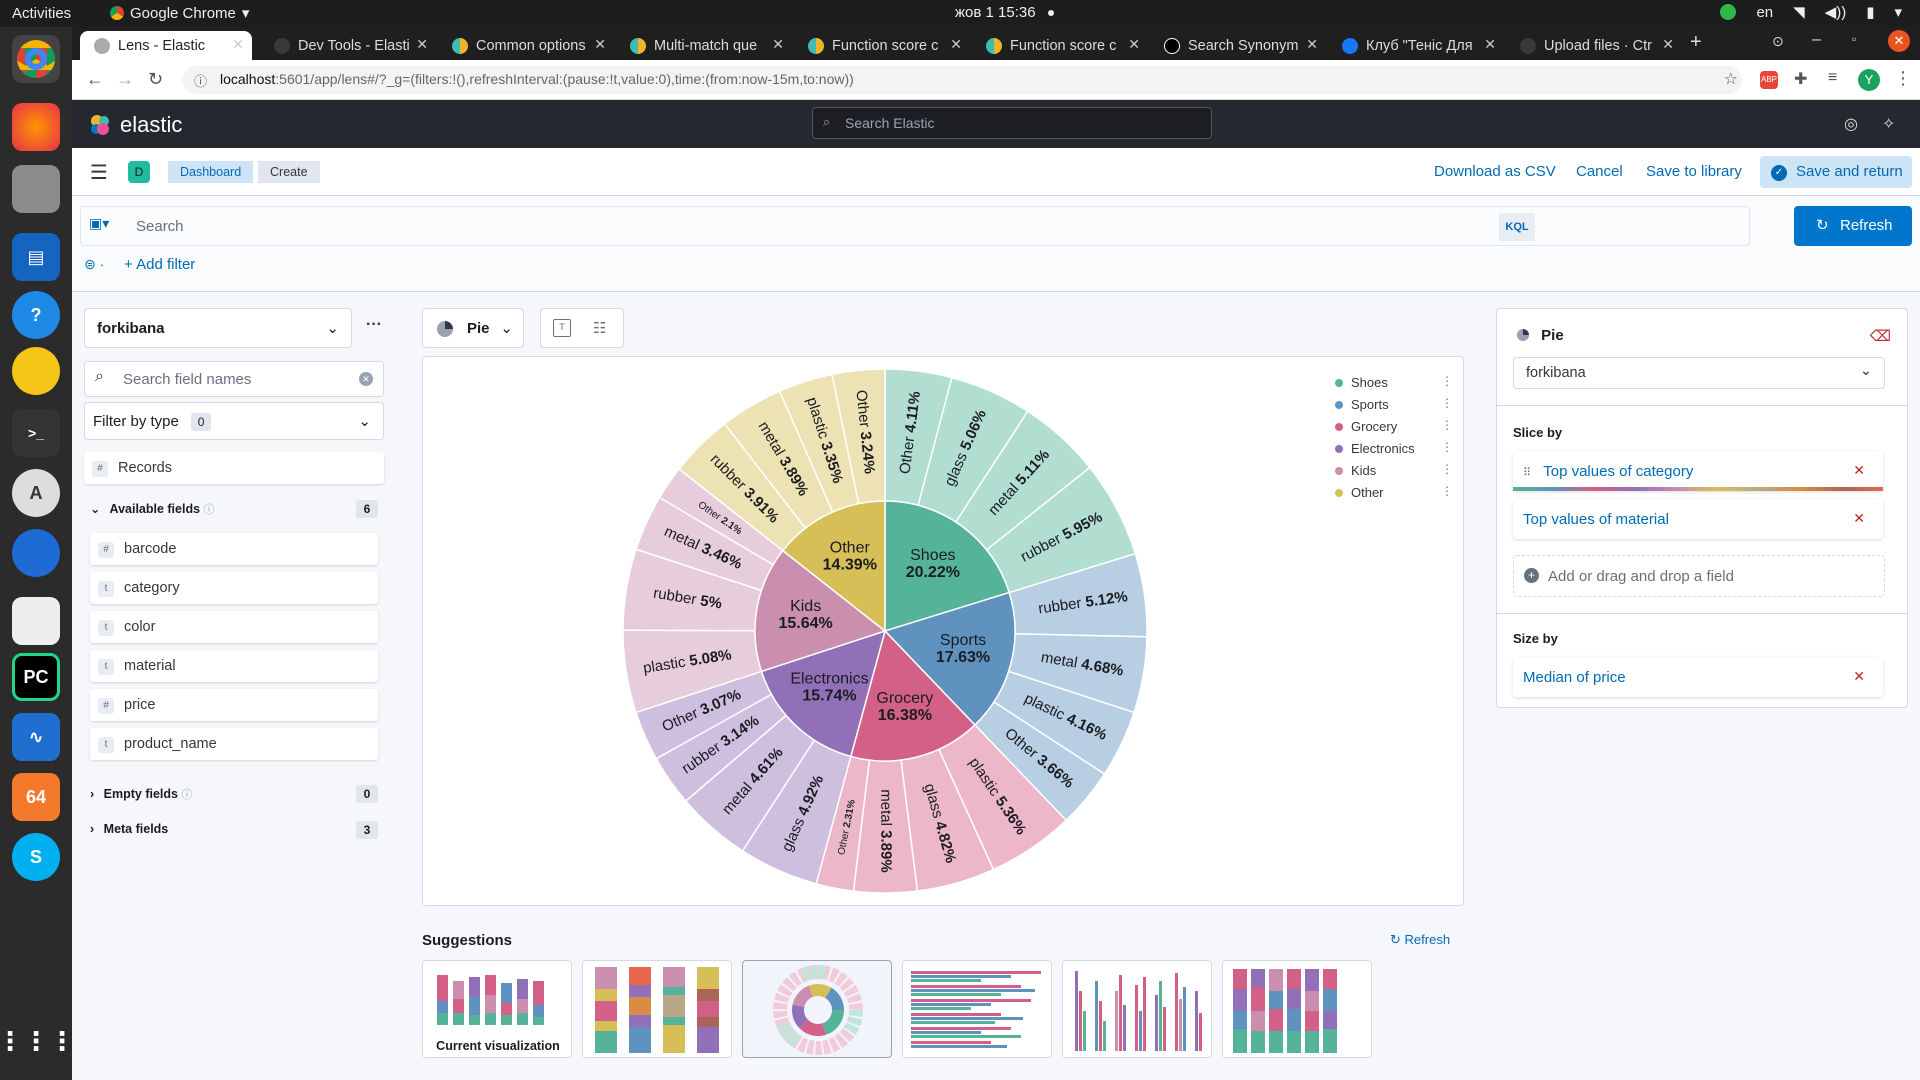 Image resolution: width=1920 pixels, height=1080 pixels. What do you see at coordinates (1699, 576) in the screenshot?
I see `add-field-dropzone: + Add or drag and drop a field` at bounding box center [1699, 576].